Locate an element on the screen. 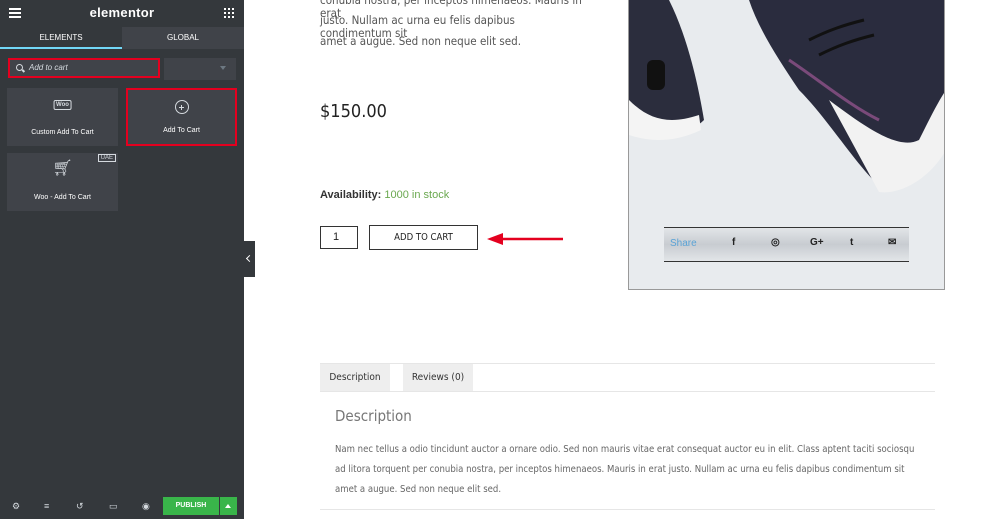 This screenshot has width=1000, height=519. widget-label: Custom Add To Cart is located at coordinates (62, 132).